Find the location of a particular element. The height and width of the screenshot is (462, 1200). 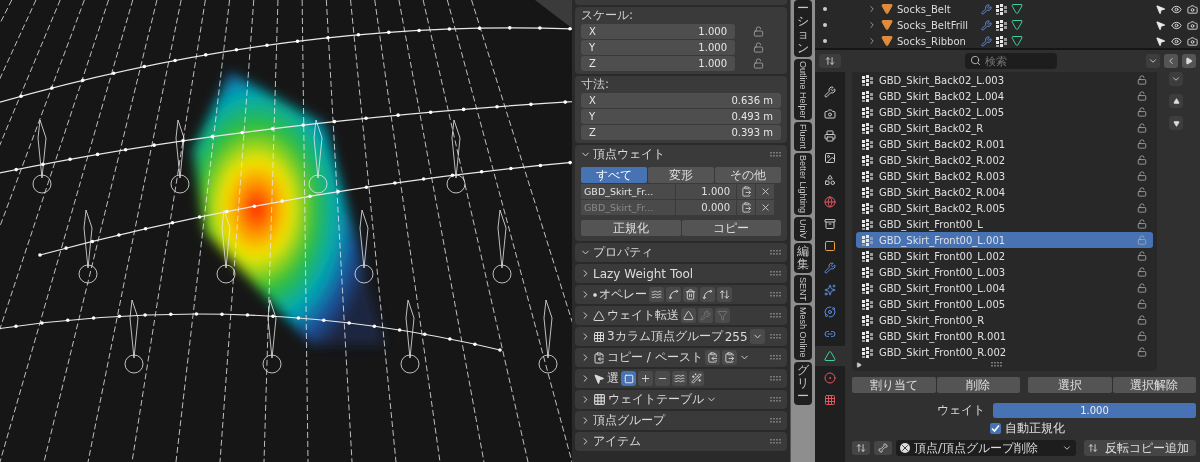

editor-type-button is located at coordinates (830, 61).